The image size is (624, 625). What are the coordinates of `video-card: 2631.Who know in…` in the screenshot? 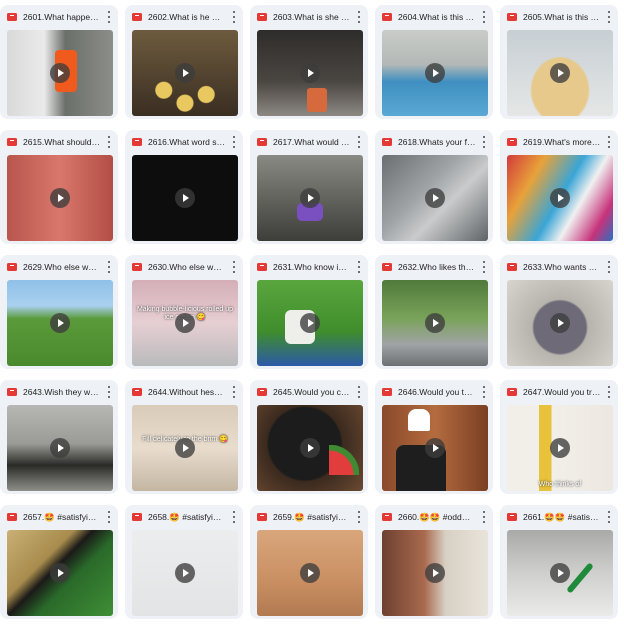 It's located at (309, 312).